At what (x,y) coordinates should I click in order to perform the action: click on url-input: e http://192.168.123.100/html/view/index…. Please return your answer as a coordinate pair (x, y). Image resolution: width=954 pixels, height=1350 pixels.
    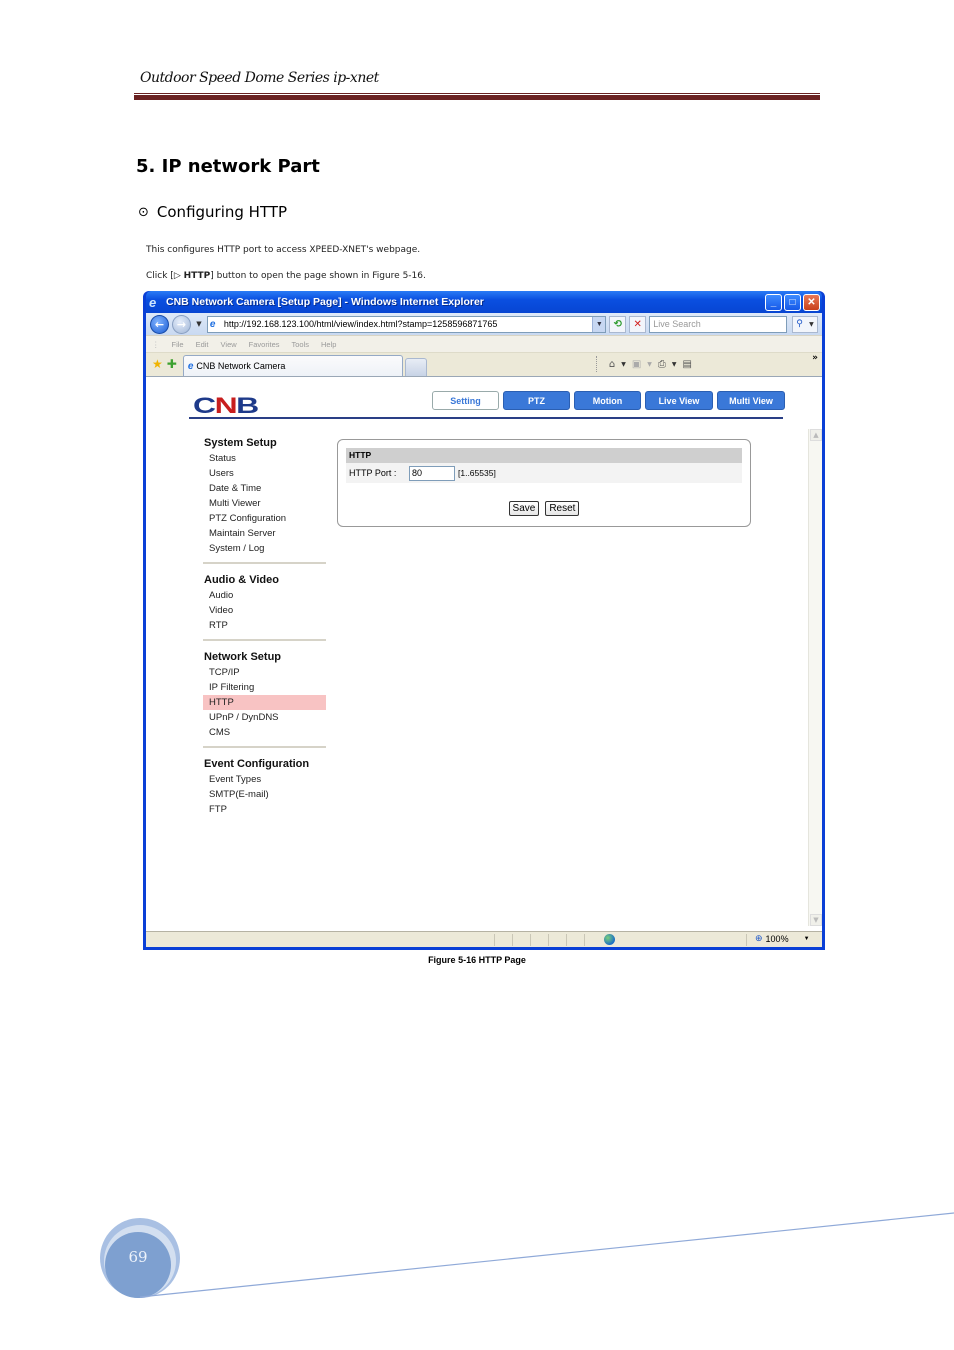
    Looking at the image, I should click on (406, 324).